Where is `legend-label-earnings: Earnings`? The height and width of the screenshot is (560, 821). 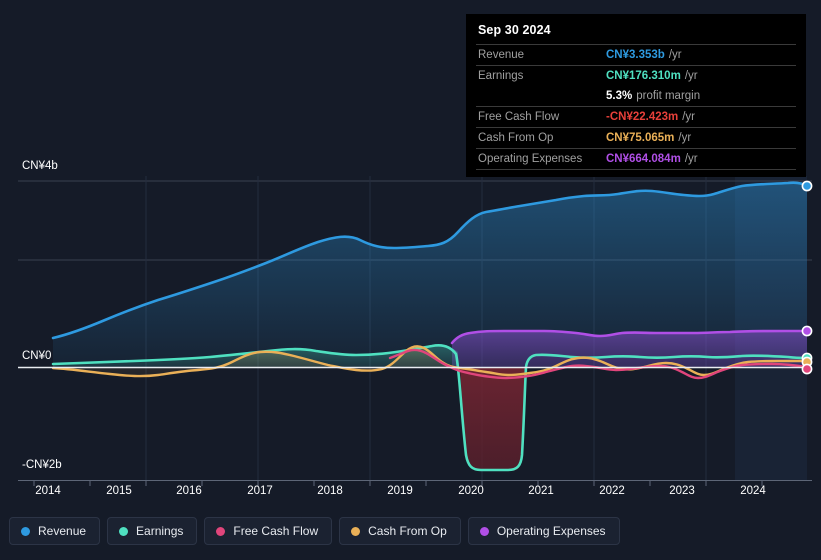
legend-label-earnings: Earnings is located at coordinates (160, 531).